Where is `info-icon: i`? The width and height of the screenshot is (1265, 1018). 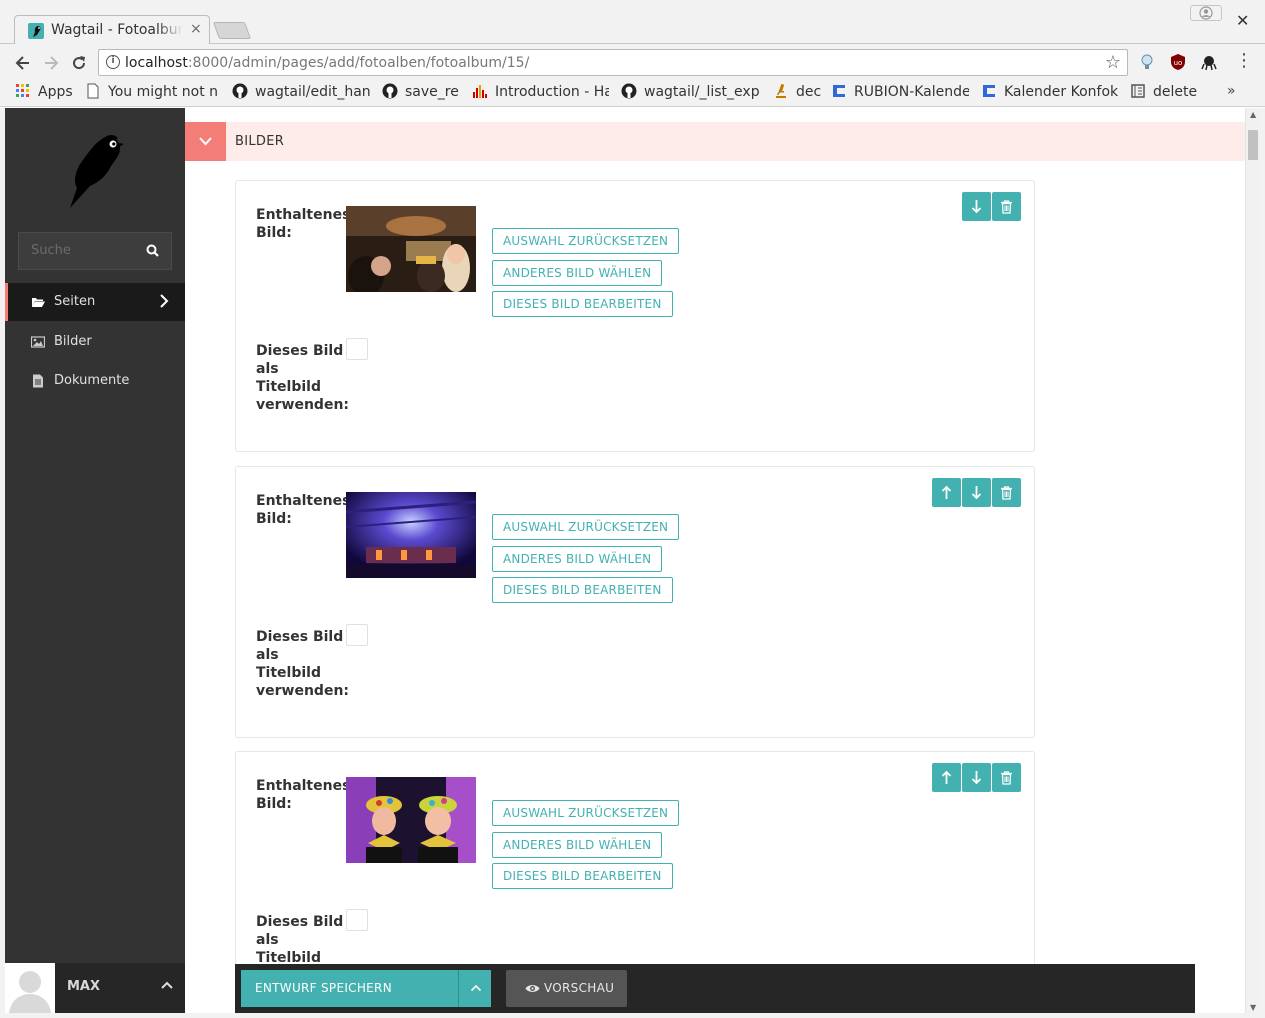
info-icon: i is located at coordinates (113, 62).